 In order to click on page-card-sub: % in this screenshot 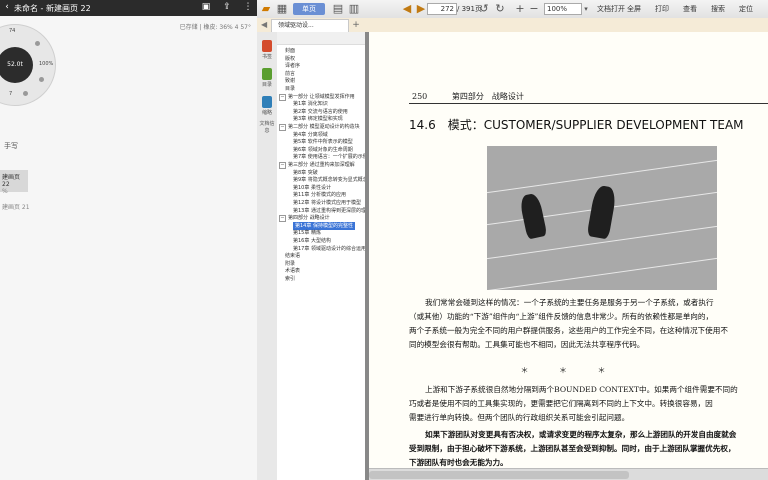, I will do `click(5, 191)`.